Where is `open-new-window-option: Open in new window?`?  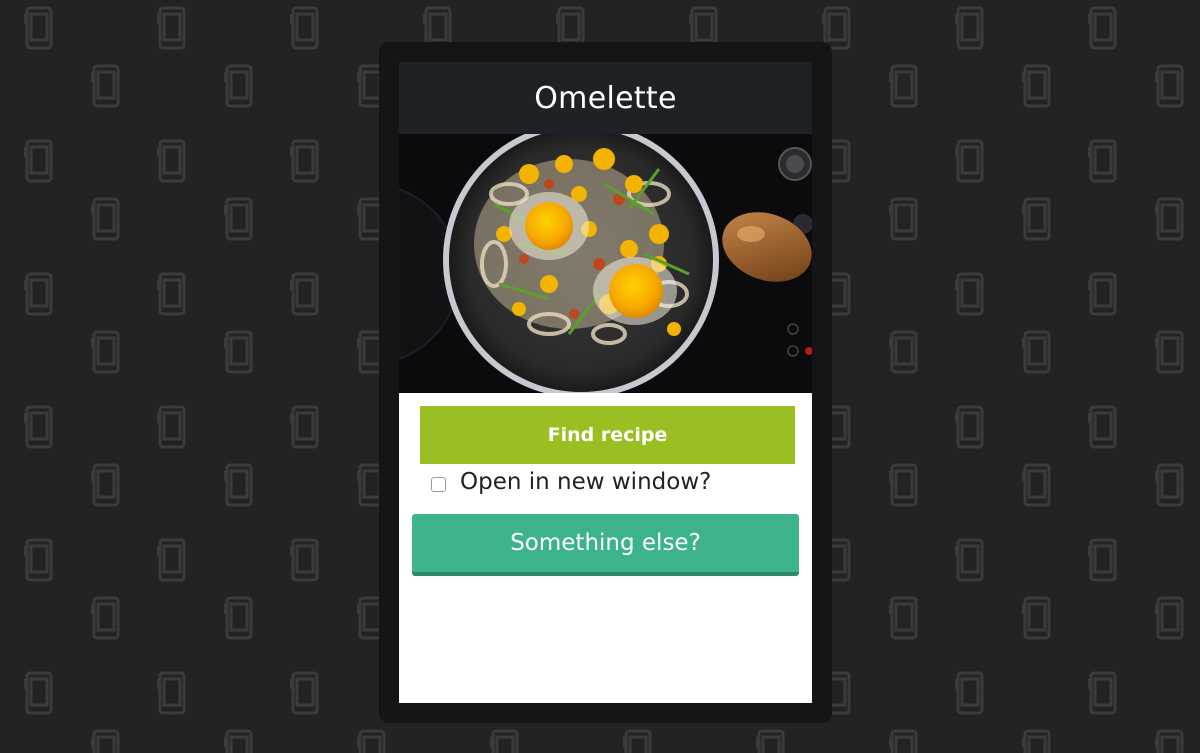 open-new-window-option: Open in new window? is located at coordinates (571, 482).